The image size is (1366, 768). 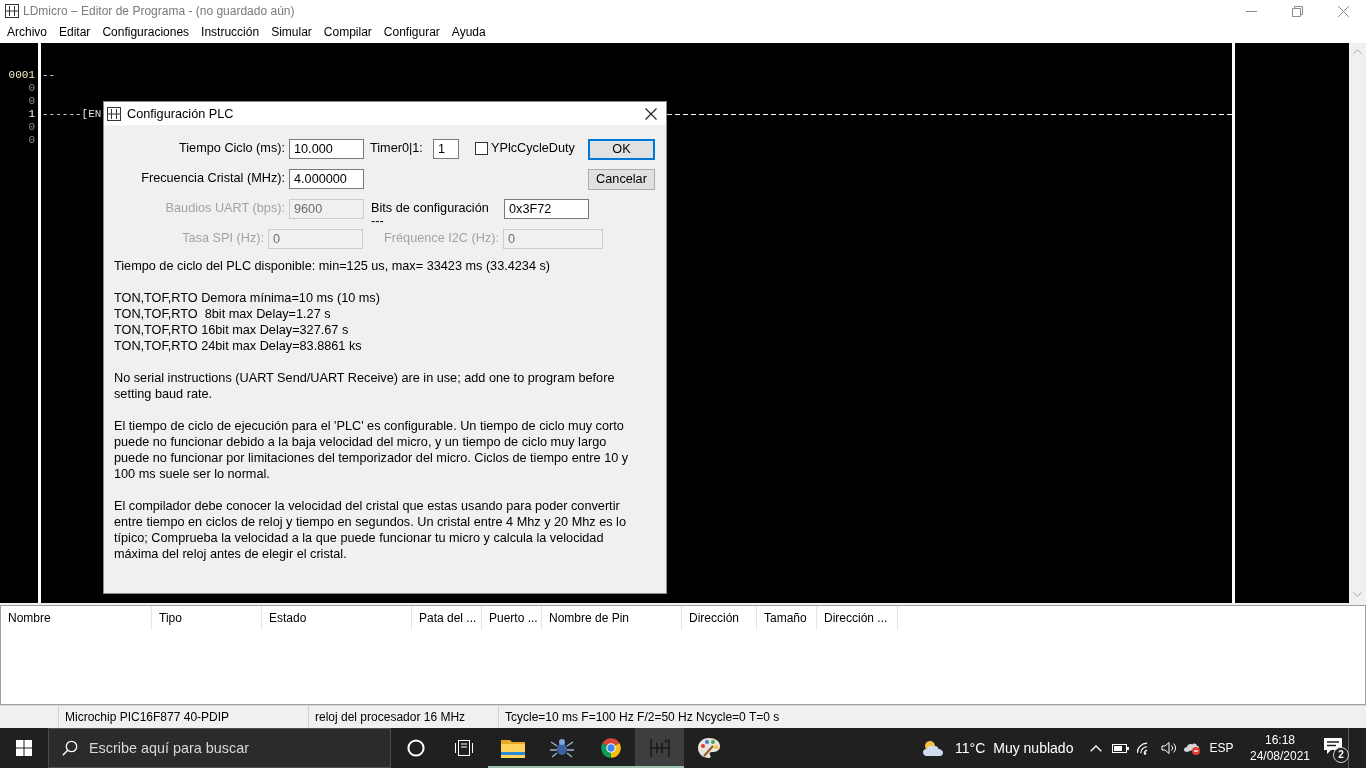 I want to click on menu-item: Archivo, so click(x=26, y=32).